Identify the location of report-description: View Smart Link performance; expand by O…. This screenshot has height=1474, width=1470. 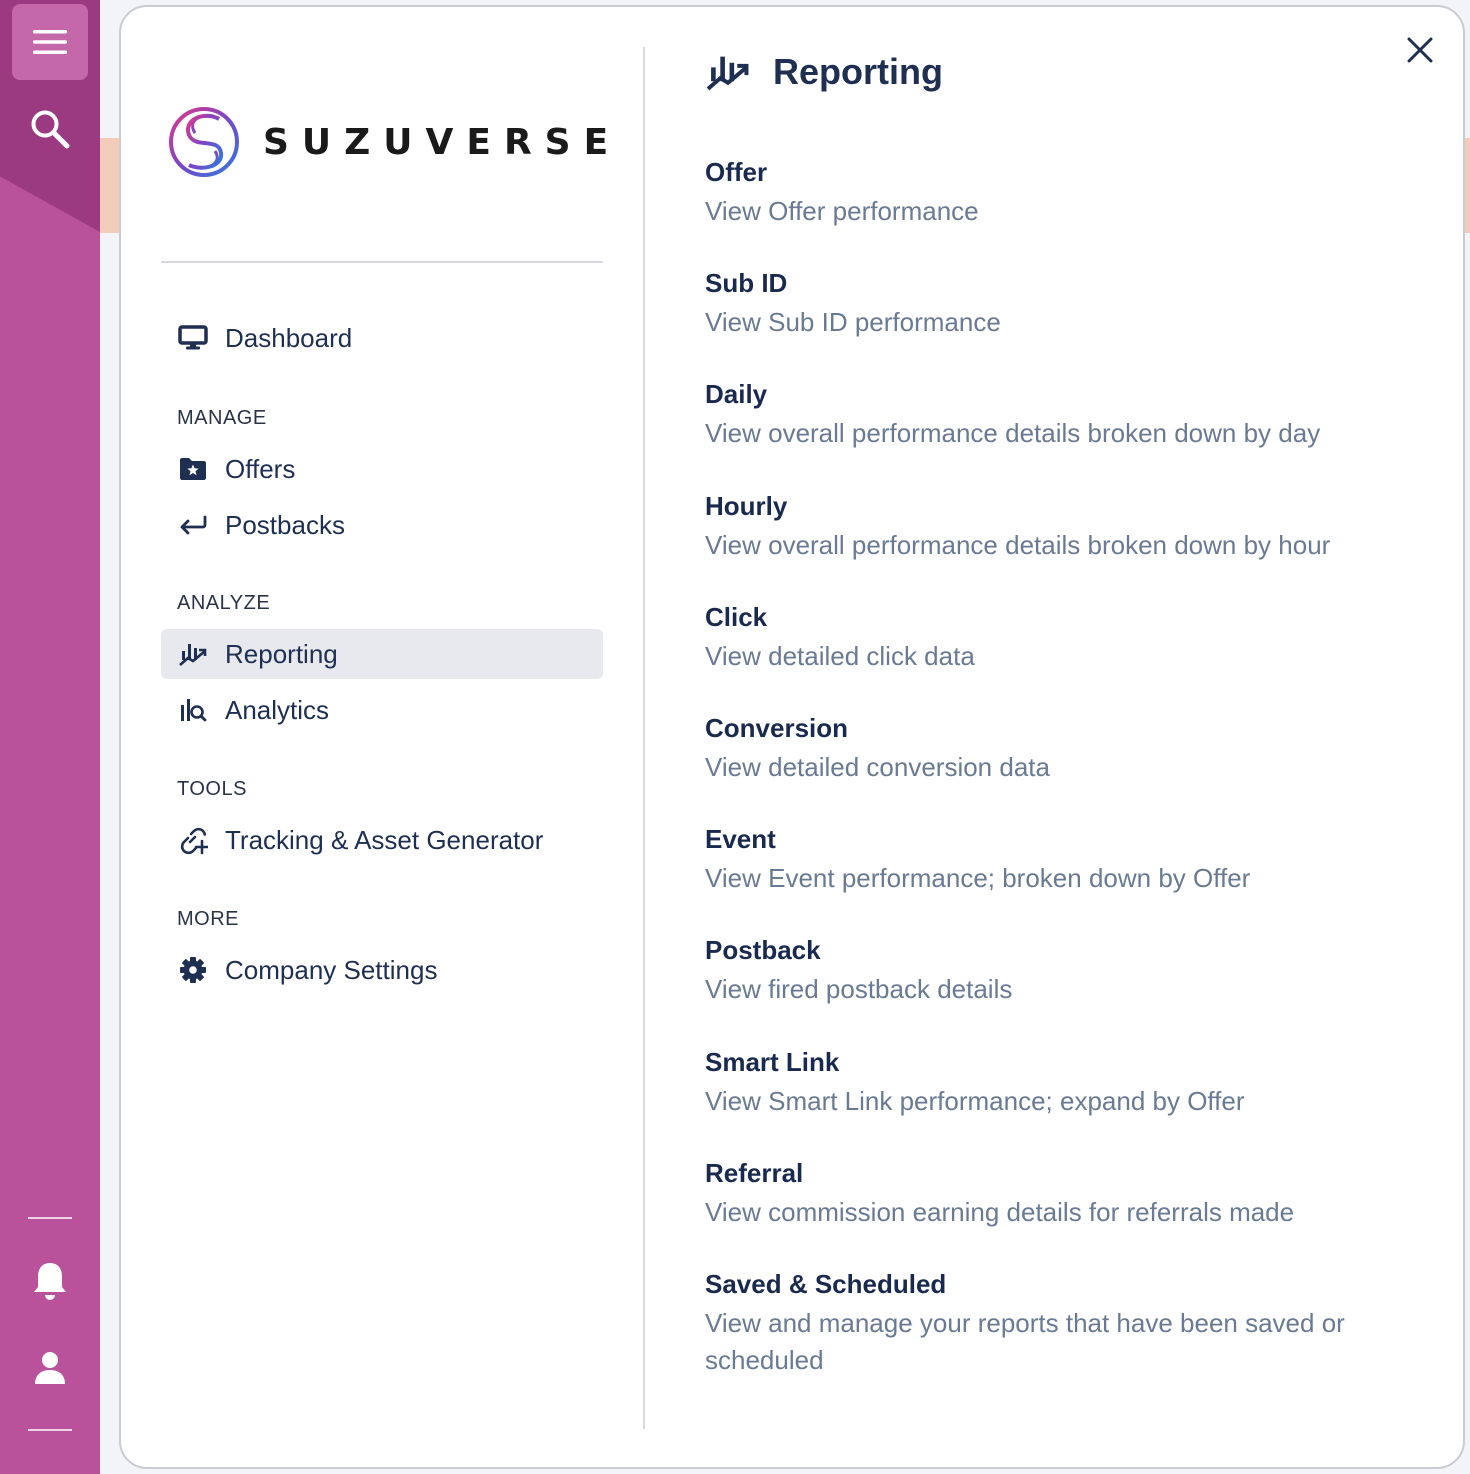
(975, 1101).